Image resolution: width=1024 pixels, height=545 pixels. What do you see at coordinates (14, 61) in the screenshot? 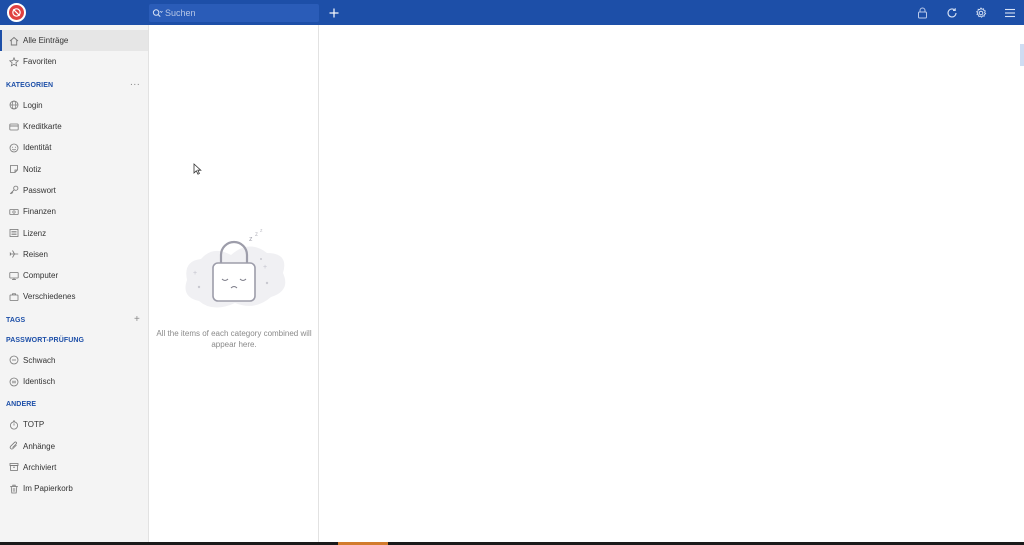
I see `star-icon` at bounding box center [14, 61].